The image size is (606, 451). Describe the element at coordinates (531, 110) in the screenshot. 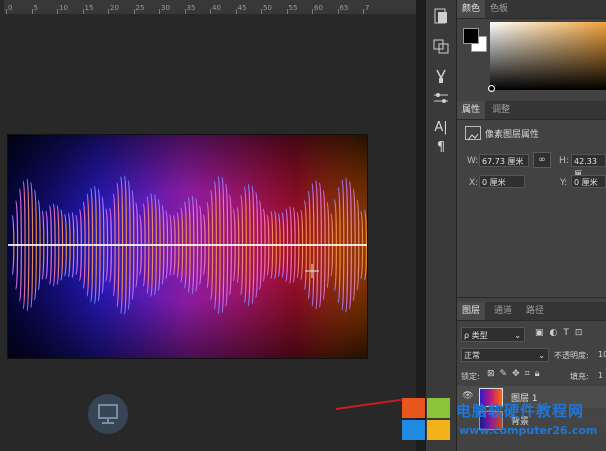

I see `properties-panel-tabs: 属性 调整` at that location.